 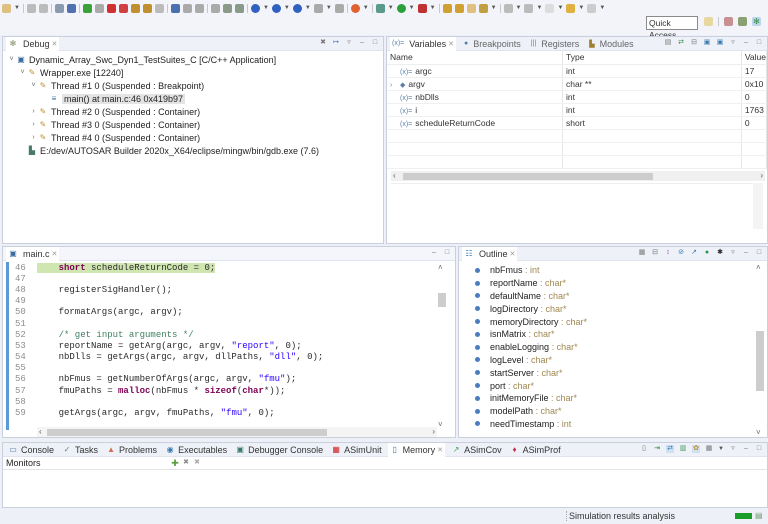 What do you see at coordinates (571, 8) in the screenshot?
I see `back-icon` at bounding box center [571, 8].